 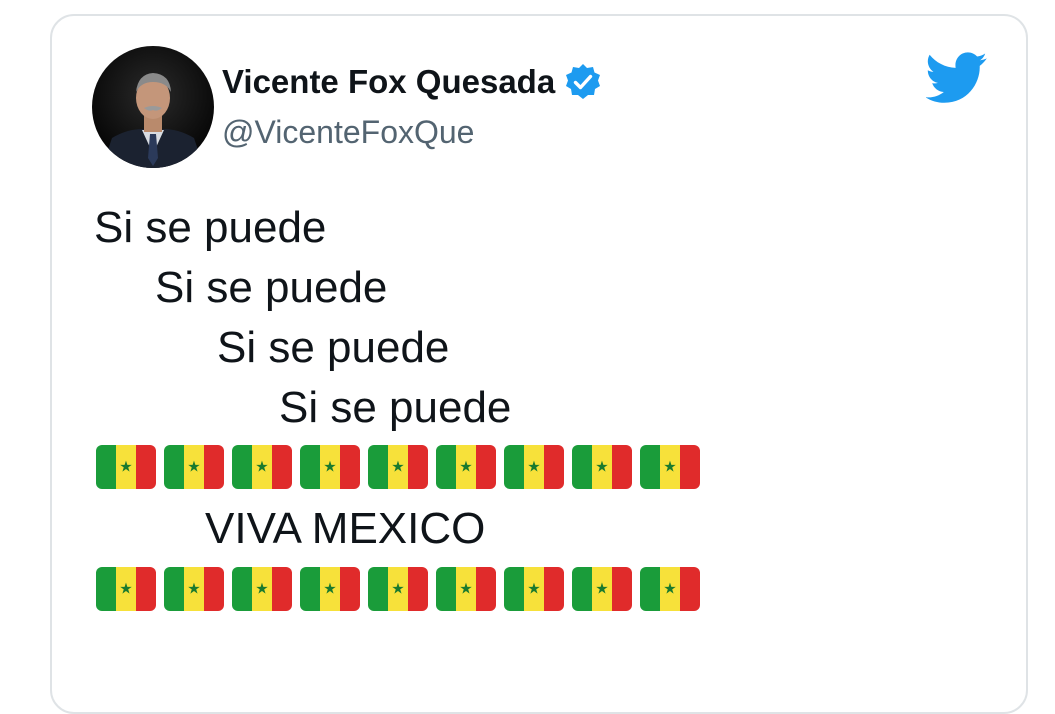 I want to click on tweet-text-line-1: Si se puede, so click(x=210, y=227).